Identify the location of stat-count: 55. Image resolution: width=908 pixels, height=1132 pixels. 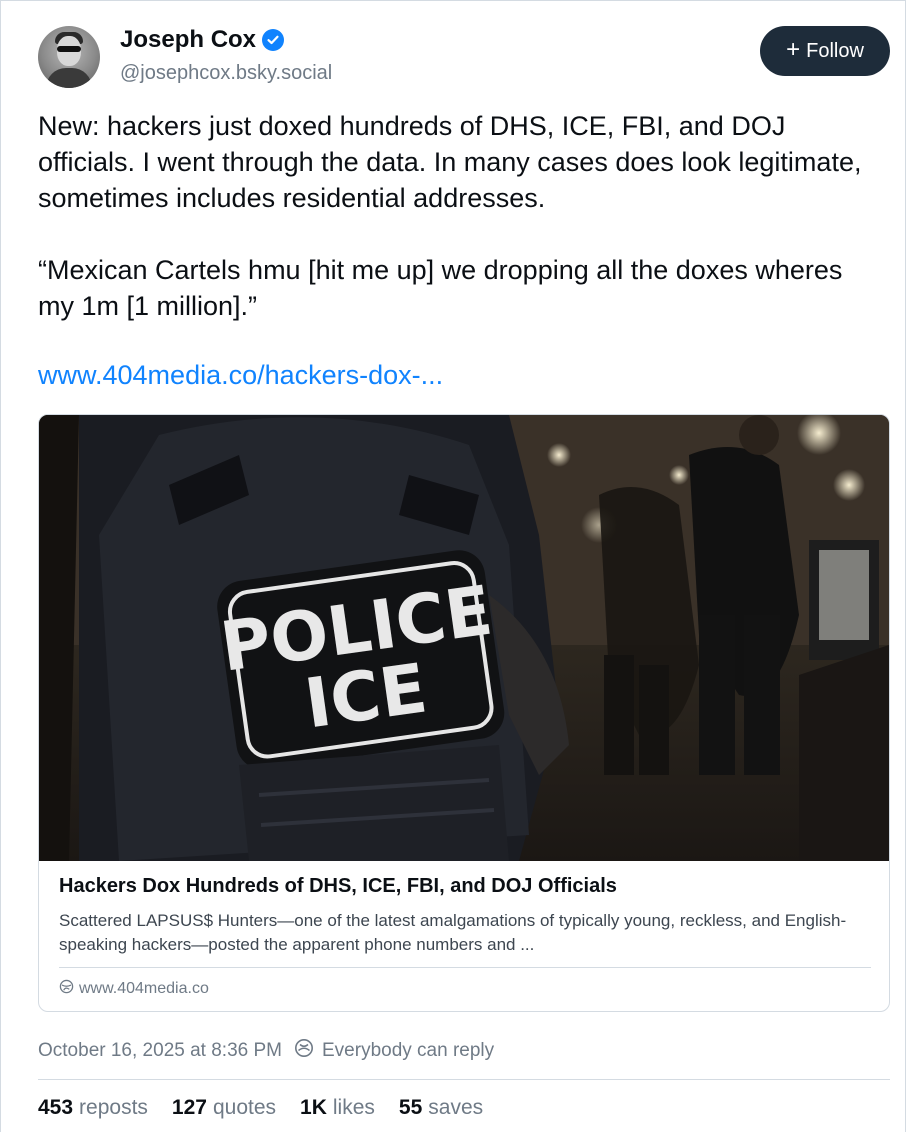
(410, 1107).